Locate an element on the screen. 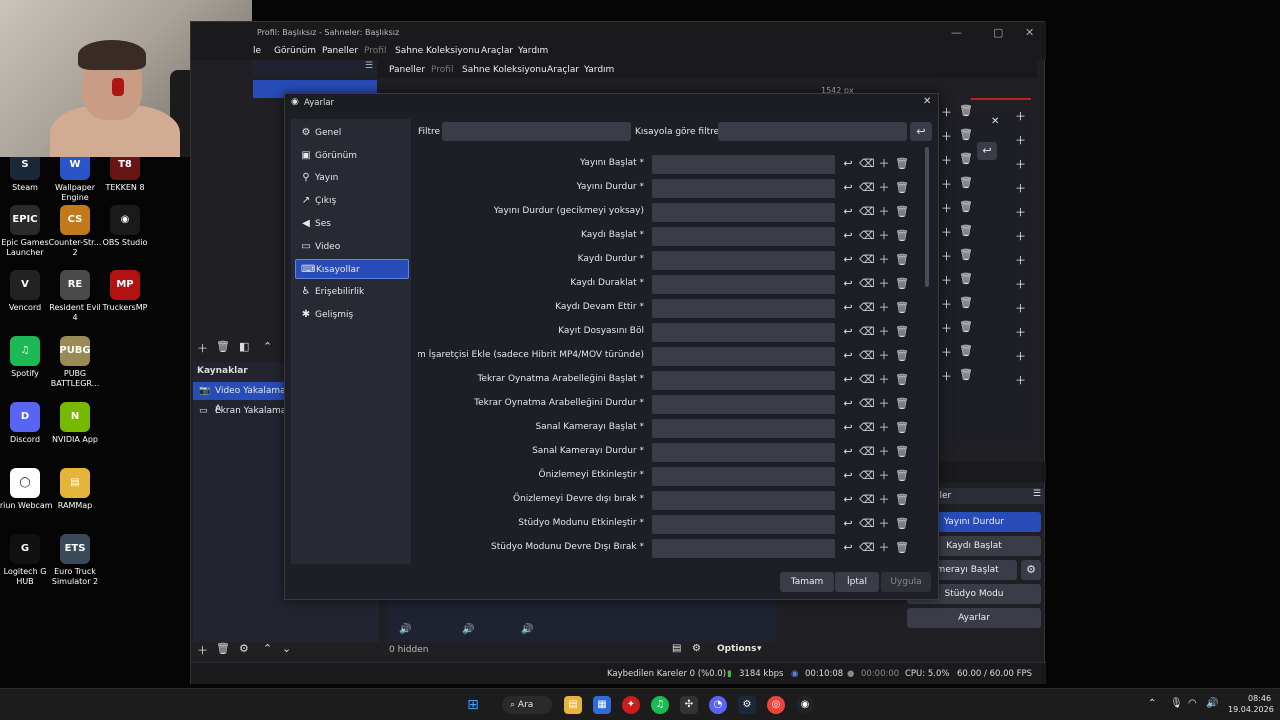 Image resolution: width=1280 pixels, height=720 pixels. obs-taskbar-icon: ◉ is located at coordinates (805, 705).